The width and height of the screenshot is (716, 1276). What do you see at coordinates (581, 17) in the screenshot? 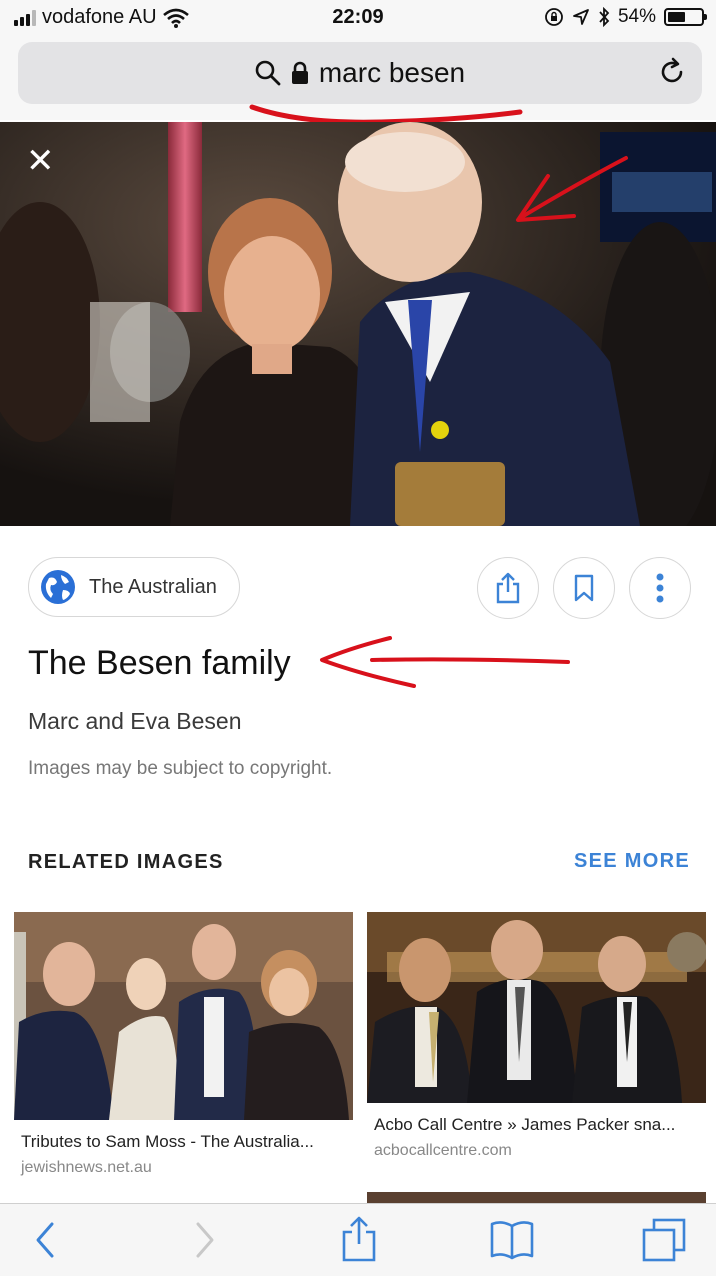
I see `location-icon` at bounding box center [581, 17].